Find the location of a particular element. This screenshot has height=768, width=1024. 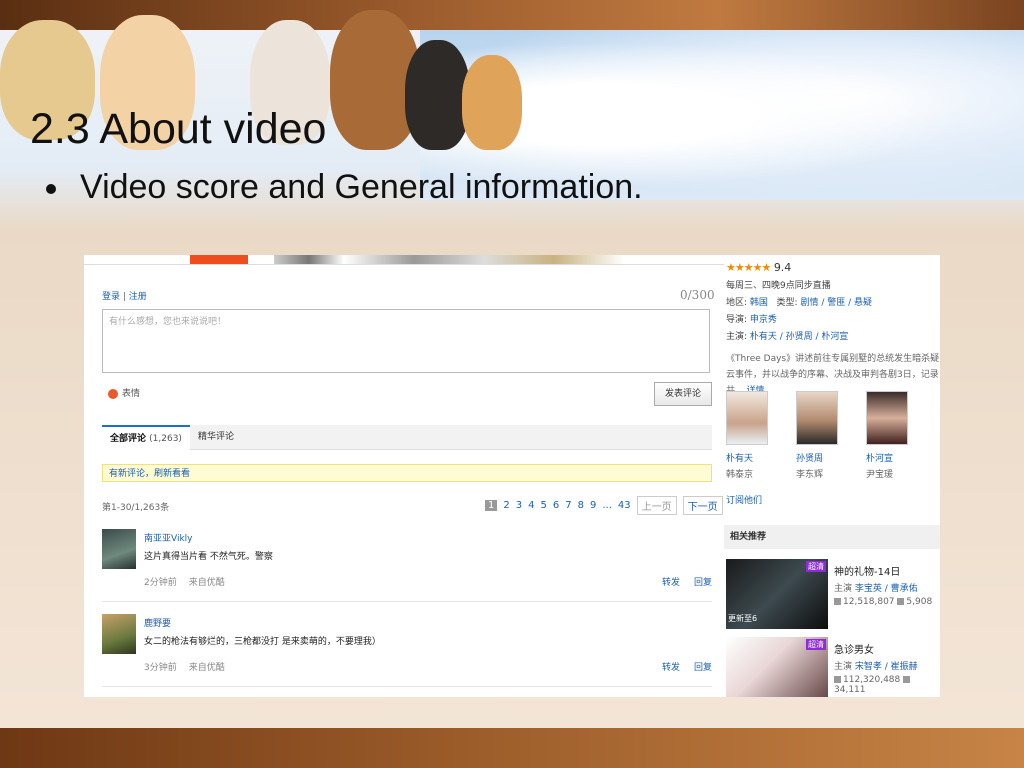

subscribe-link: 订阅他们 is located at coordinates (744, 499).